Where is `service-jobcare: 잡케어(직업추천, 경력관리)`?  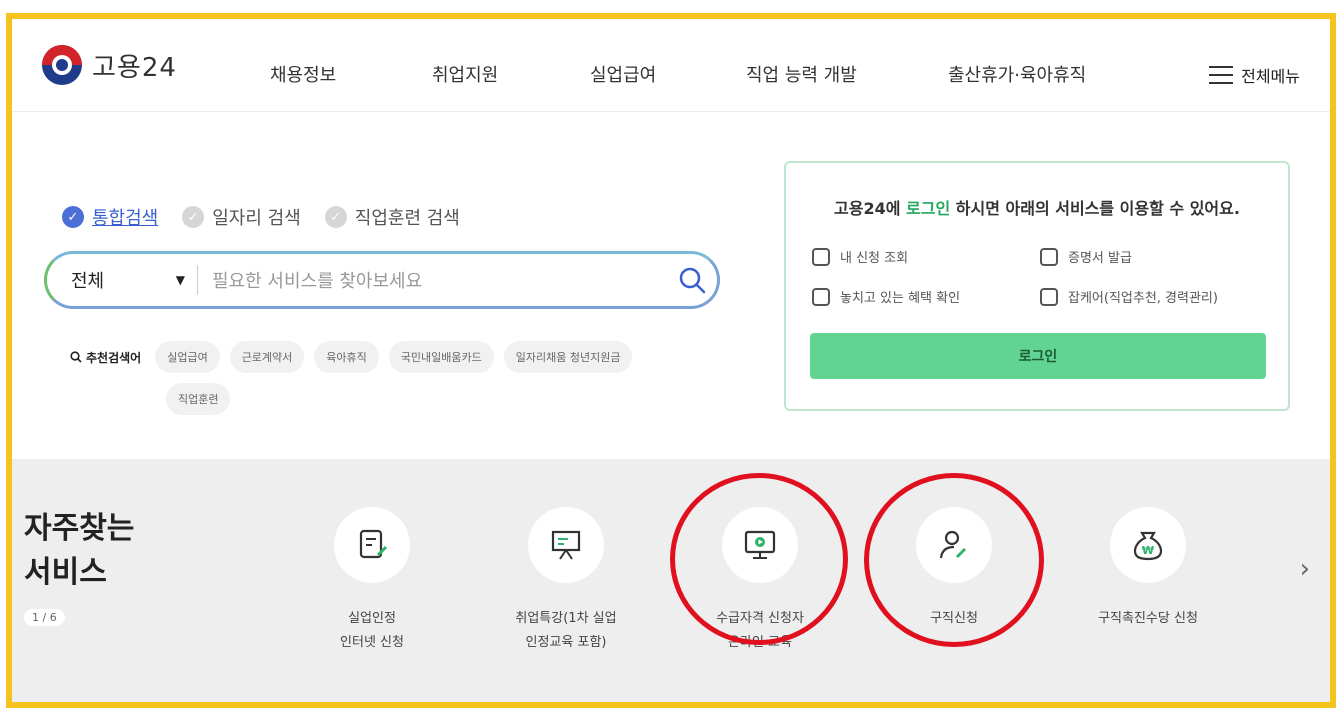
service-jobcare: 잡케어(직업추천, 경력관리) is located at coordinates (1129, 296).